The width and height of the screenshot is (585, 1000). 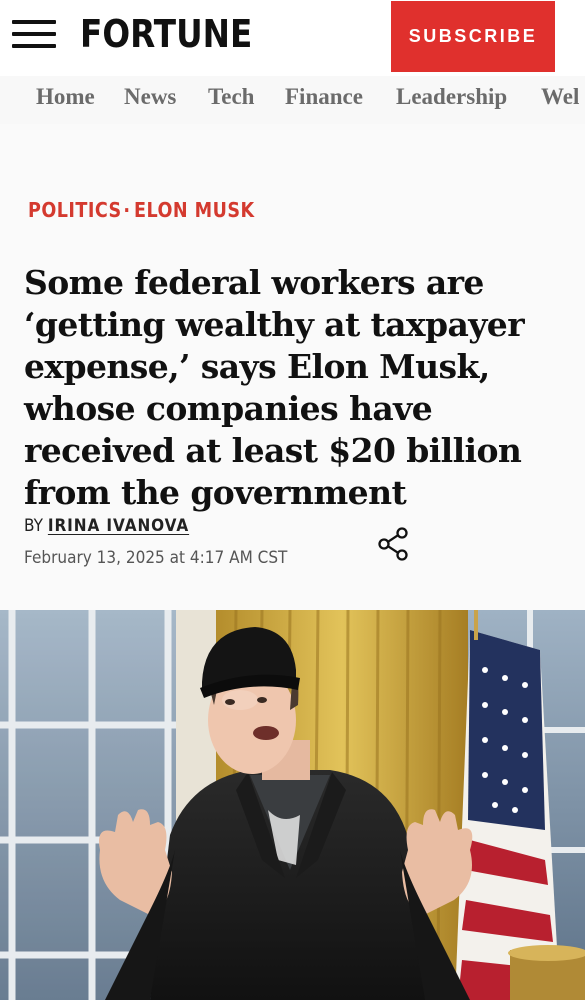 What do you see at coordinates (292, 38) in the screenshot?
I see `site-header: FORTUNE SUBSCRIBE` at bounding box center [292, 38].